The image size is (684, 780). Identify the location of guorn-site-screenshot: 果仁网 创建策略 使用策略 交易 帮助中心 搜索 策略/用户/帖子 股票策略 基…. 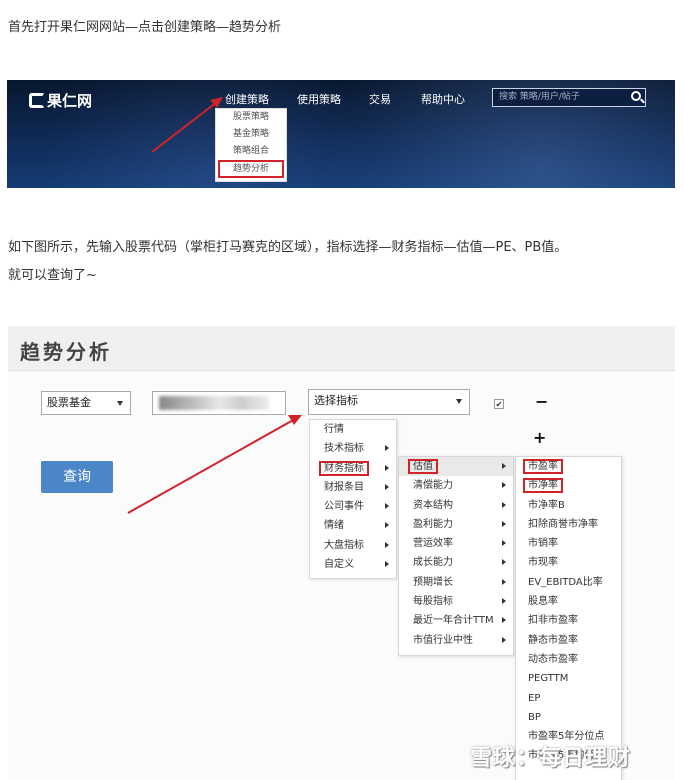
(341, 134).